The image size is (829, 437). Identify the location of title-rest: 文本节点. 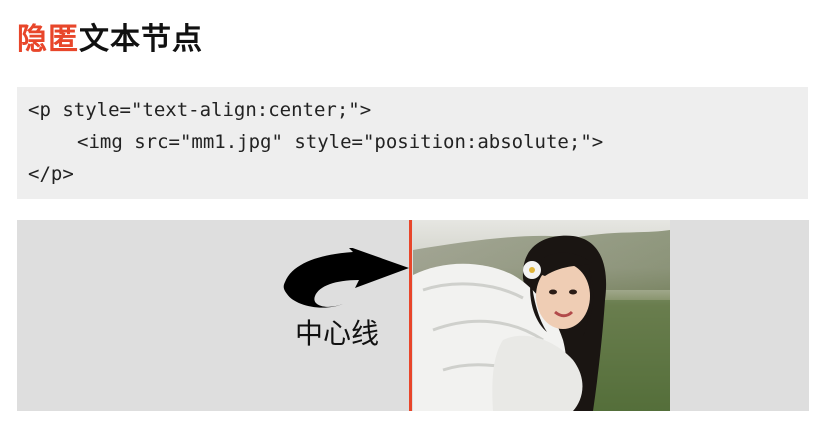
(141, 39).